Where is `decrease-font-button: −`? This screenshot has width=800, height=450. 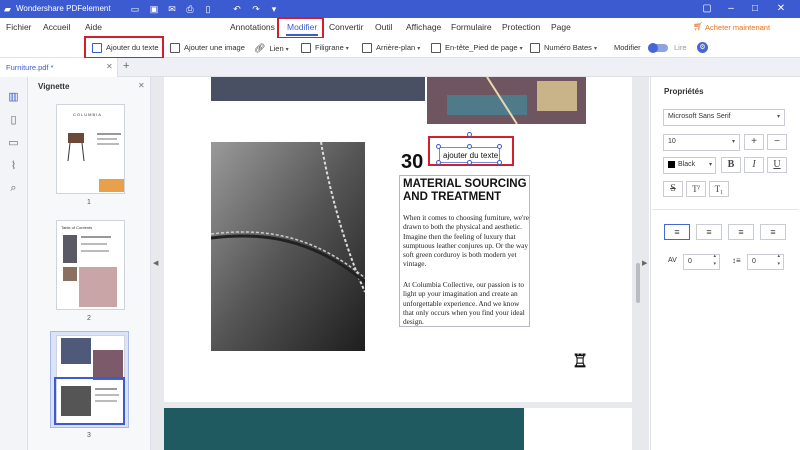
decrease-font-button: − is located at coordinates (777, 142).